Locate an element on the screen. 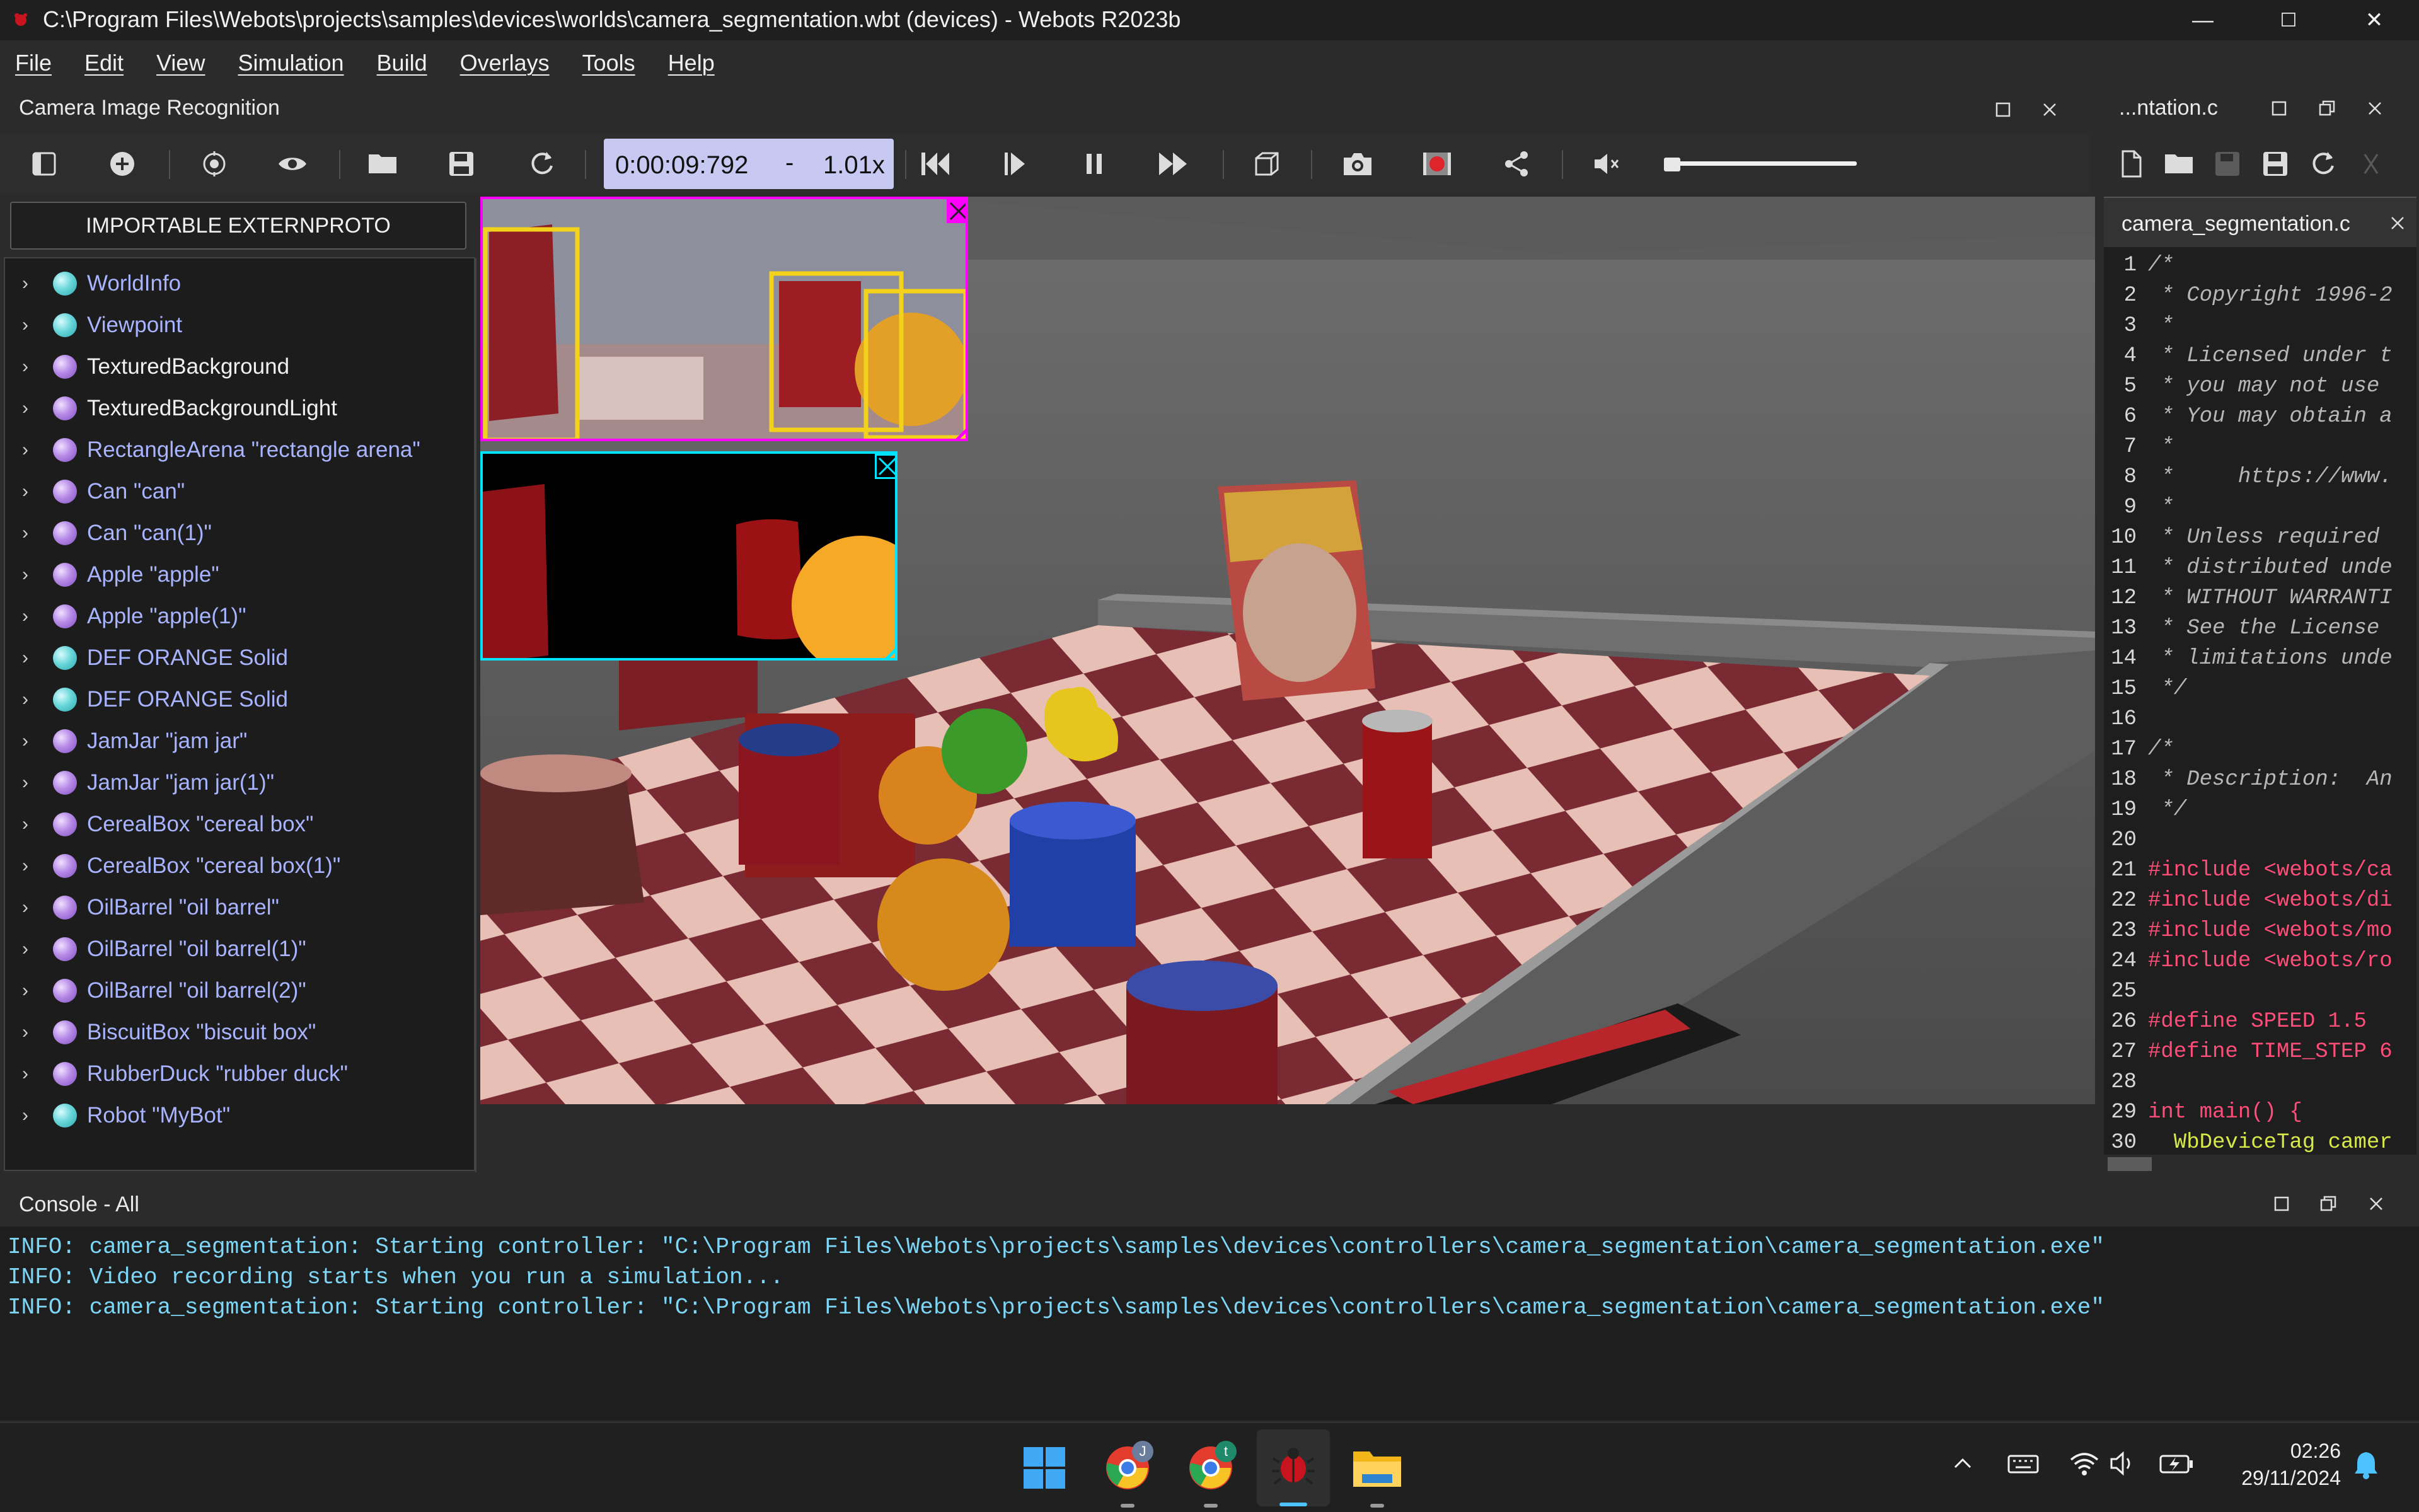 The height and width of the screenshot is (1512, 2419). mute-icon is located at coordinates (1607, 164).